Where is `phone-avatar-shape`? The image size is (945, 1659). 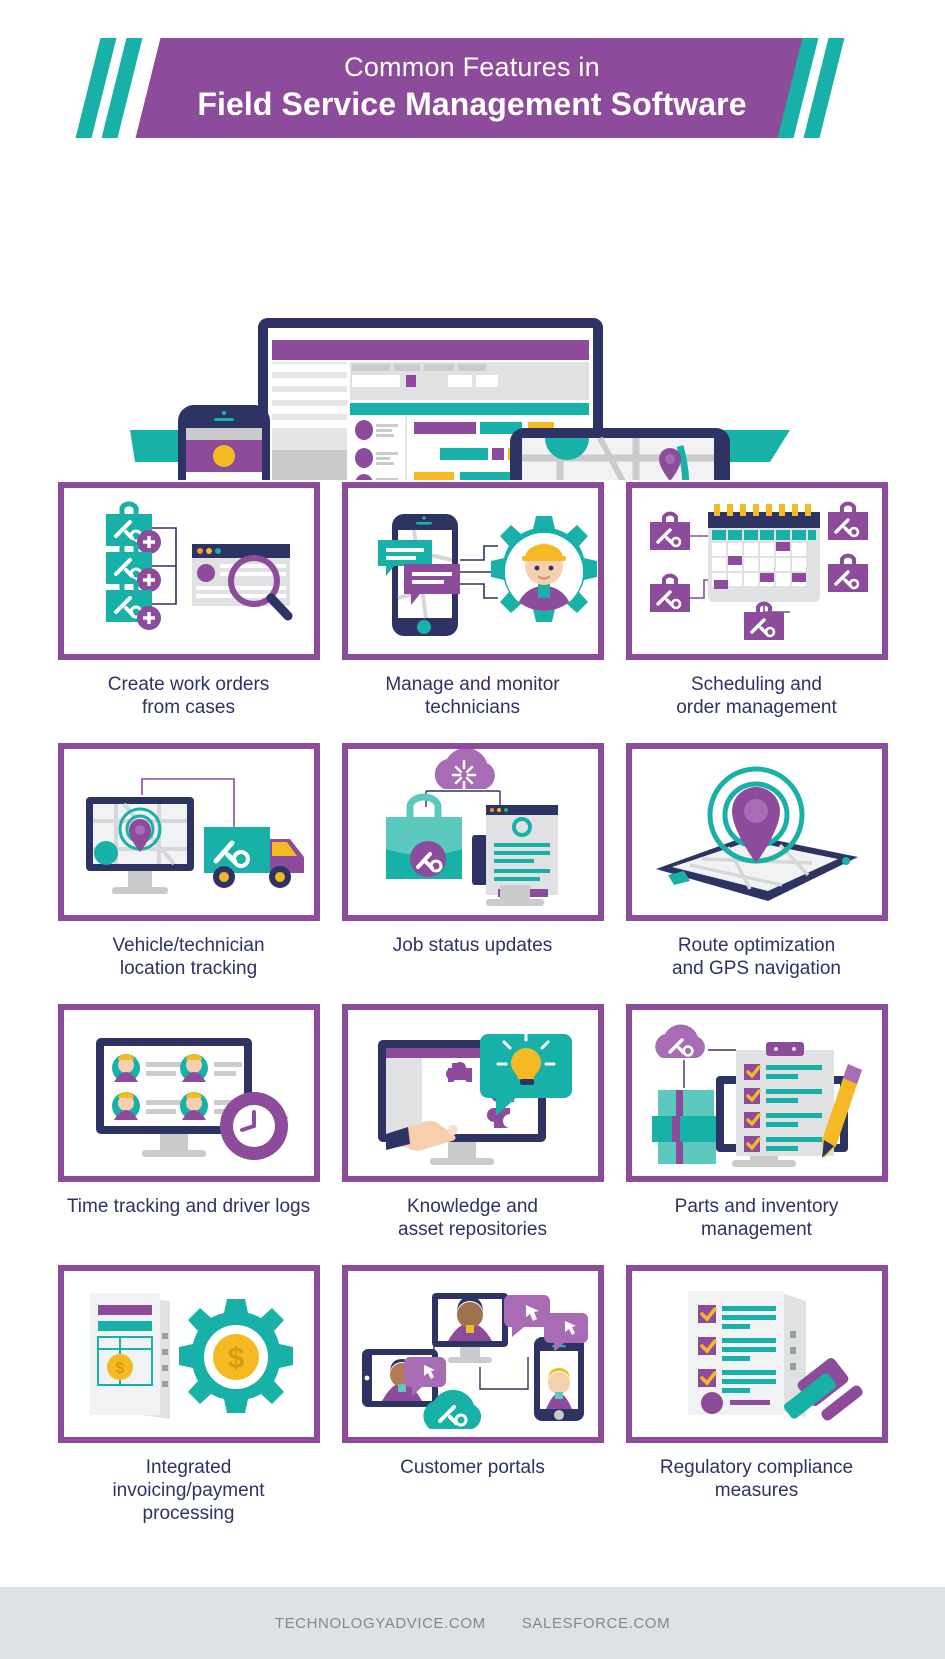
phone-avatar-shape is located at coordinates (224, 456).